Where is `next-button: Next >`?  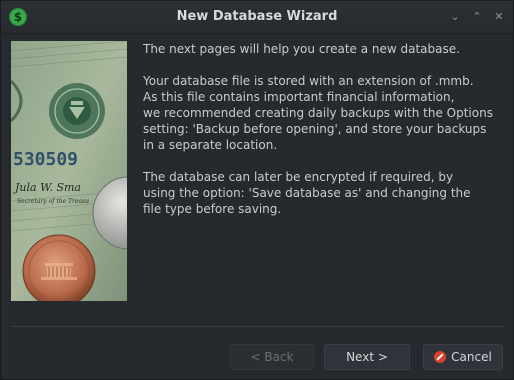 next-button: Next > is located at coordinates (367, 357).